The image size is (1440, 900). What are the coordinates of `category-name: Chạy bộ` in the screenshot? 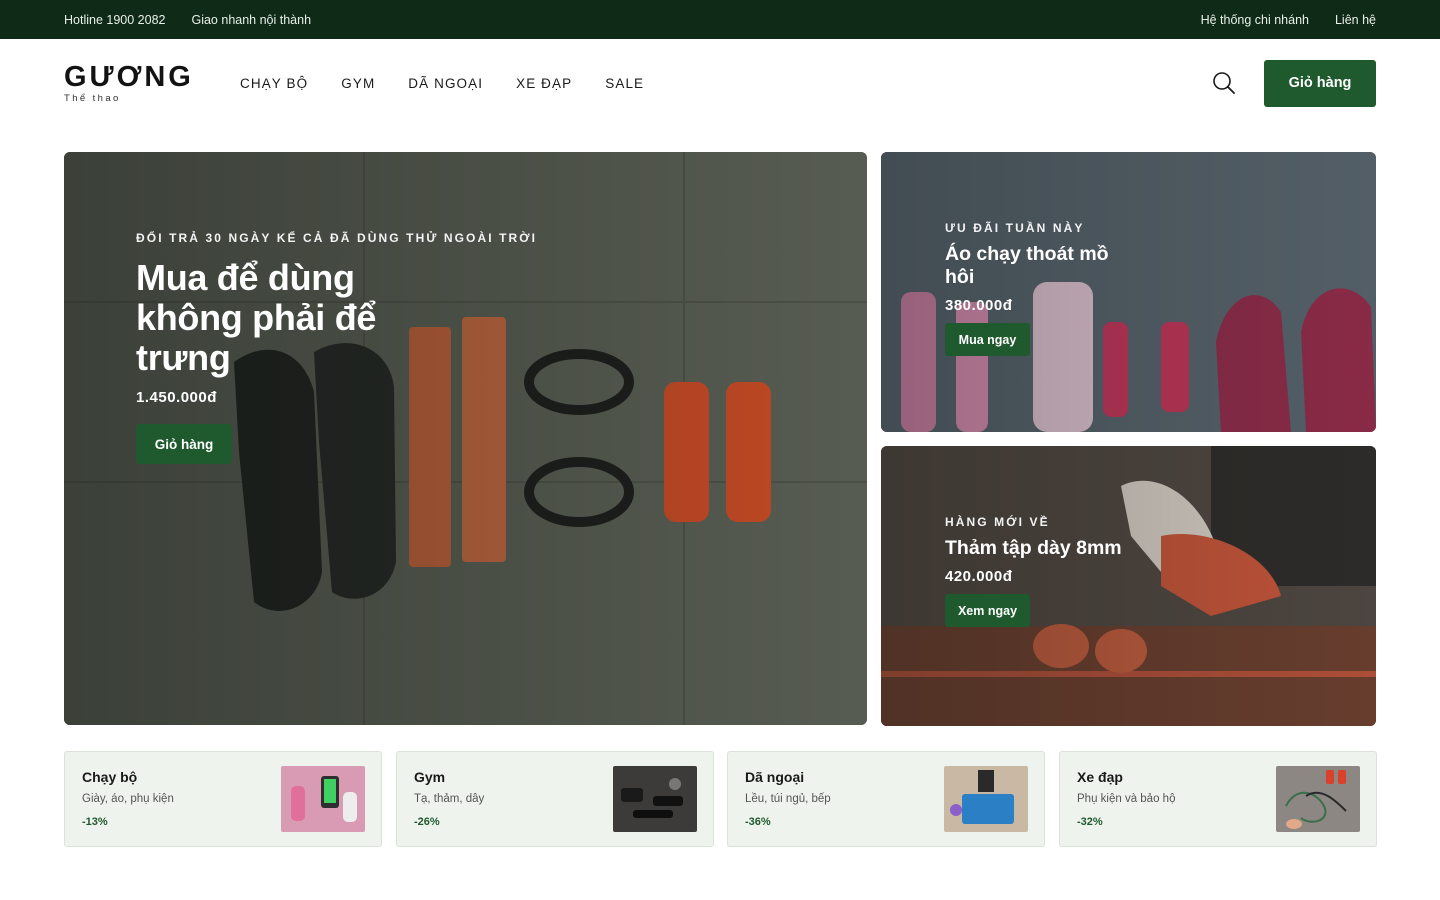 It's located at (110, 777).